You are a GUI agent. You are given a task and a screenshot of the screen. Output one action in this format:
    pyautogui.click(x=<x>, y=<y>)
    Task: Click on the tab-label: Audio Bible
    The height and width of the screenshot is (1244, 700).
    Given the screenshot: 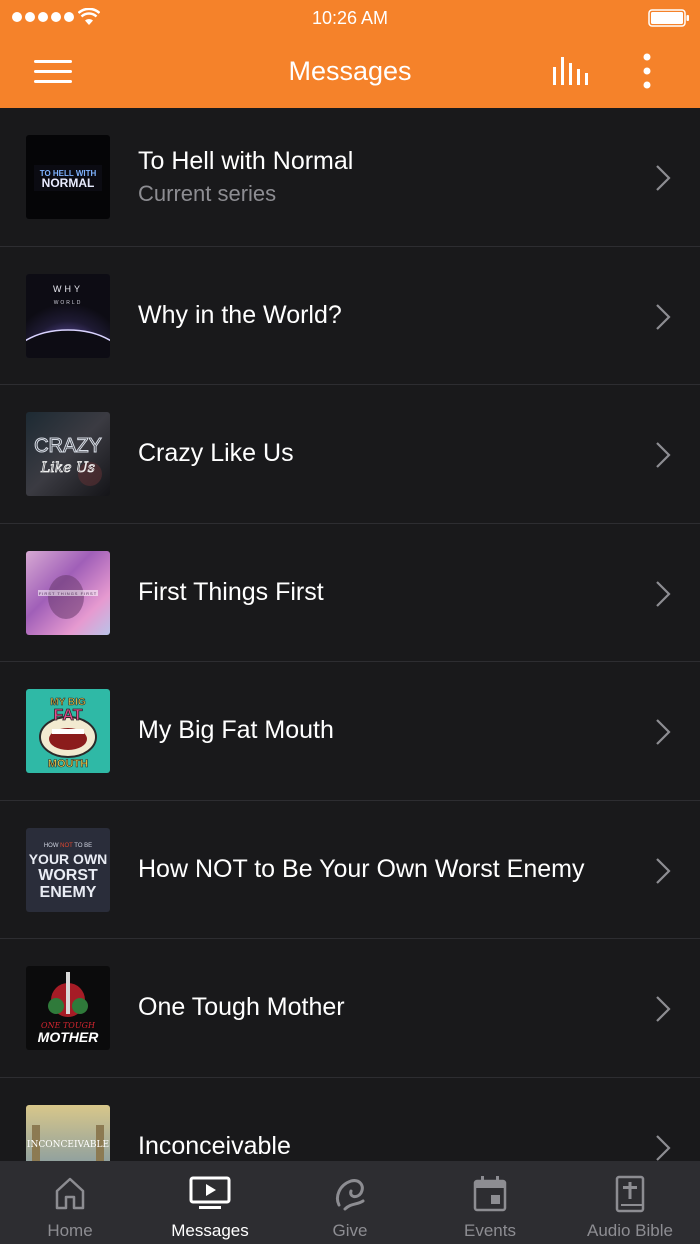 What is the action you would take?
    pyautogui.click(x=629, y=1230)
    